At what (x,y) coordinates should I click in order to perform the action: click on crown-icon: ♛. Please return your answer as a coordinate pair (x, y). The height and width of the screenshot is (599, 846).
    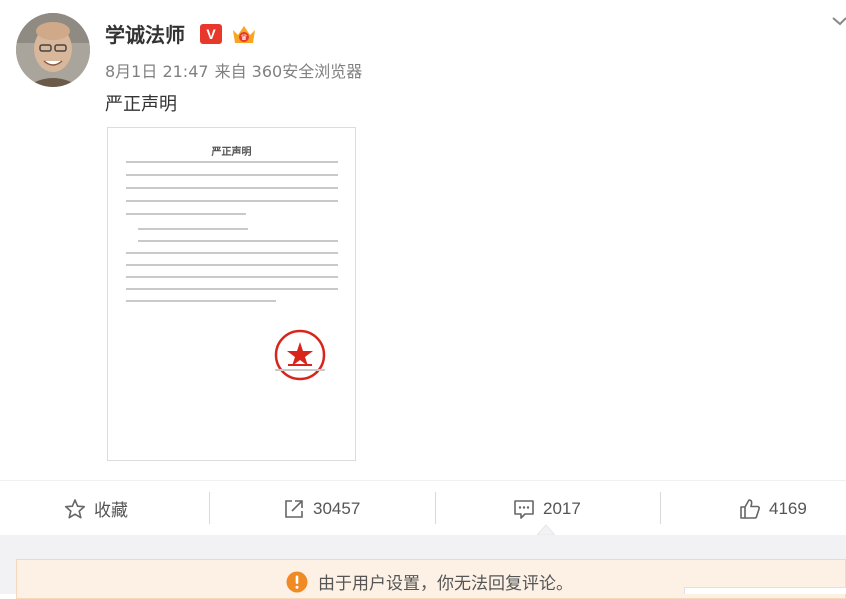
    Looking at the image, I should click on (244, 34).